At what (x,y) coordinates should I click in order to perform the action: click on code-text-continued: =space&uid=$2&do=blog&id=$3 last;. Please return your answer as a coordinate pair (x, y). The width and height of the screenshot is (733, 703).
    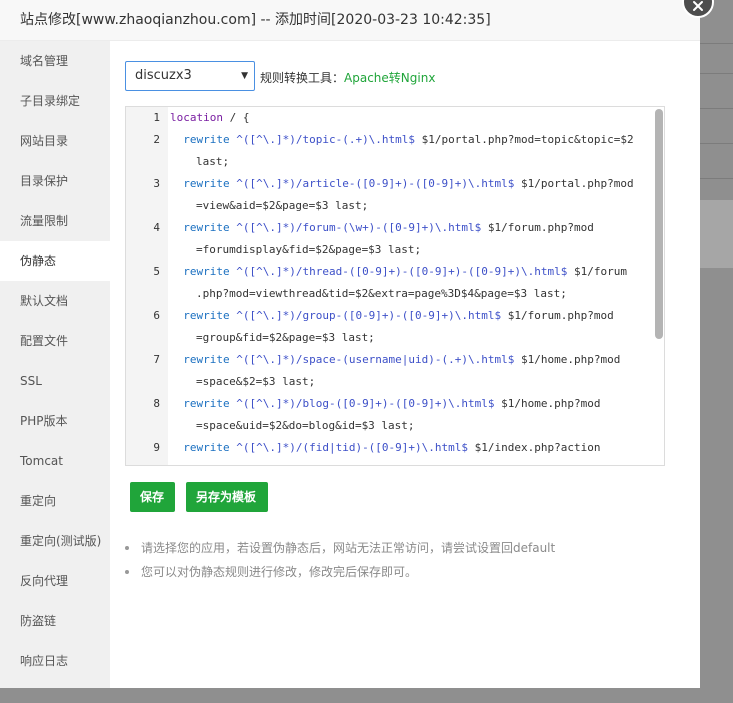
    Looking at the image, I should click on (305, 425).